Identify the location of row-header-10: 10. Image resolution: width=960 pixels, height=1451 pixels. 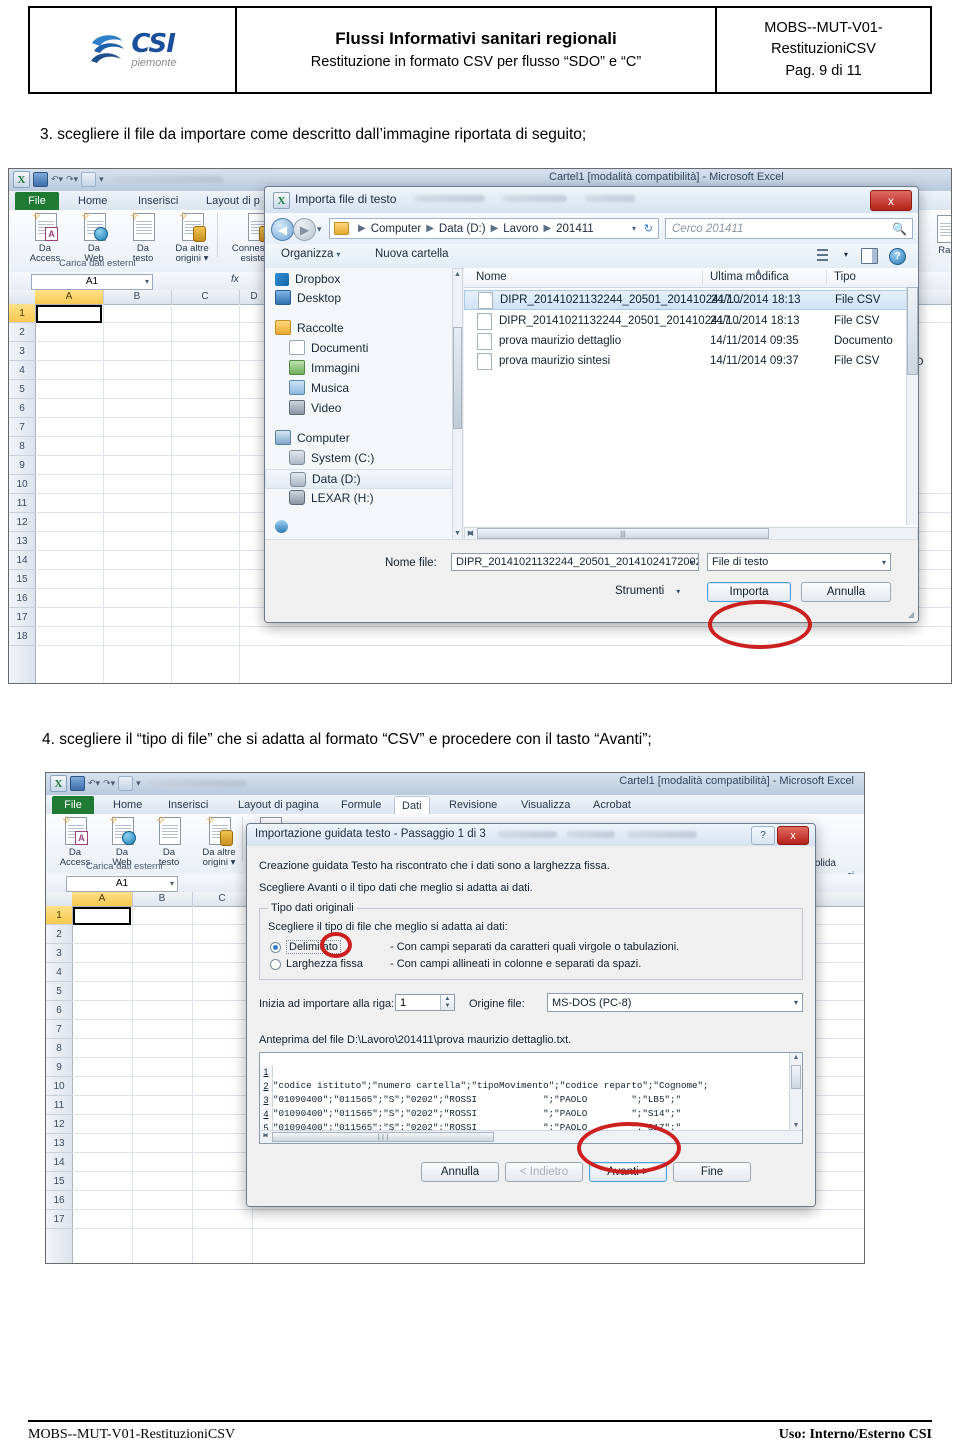
(59, 1086).